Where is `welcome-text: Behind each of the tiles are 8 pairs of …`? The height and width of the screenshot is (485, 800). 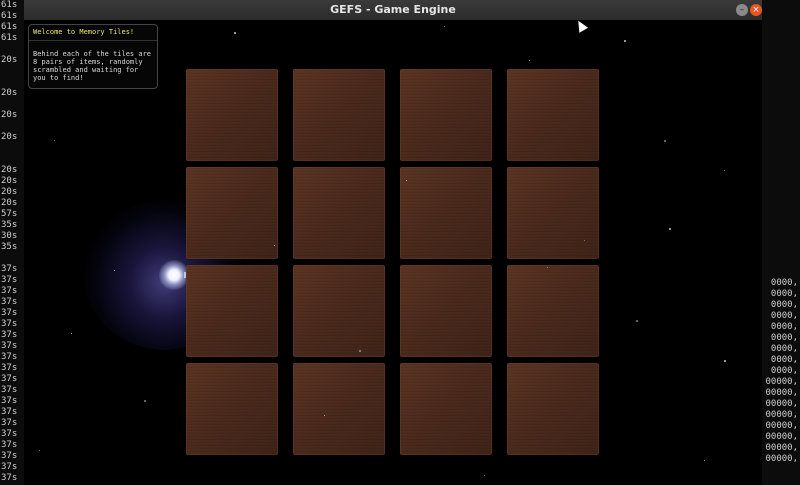
welcome-text: Behind each of the tiles are 8 pairs of … is located at coordinates (92, 66).